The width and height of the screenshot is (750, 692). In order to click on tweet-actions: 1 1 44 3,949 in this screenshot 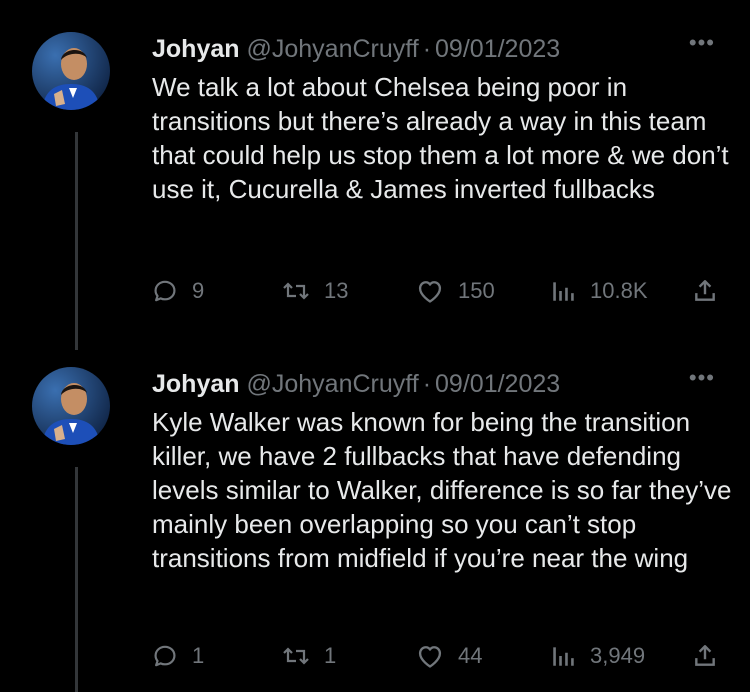, I will do `click(437, 656)`.